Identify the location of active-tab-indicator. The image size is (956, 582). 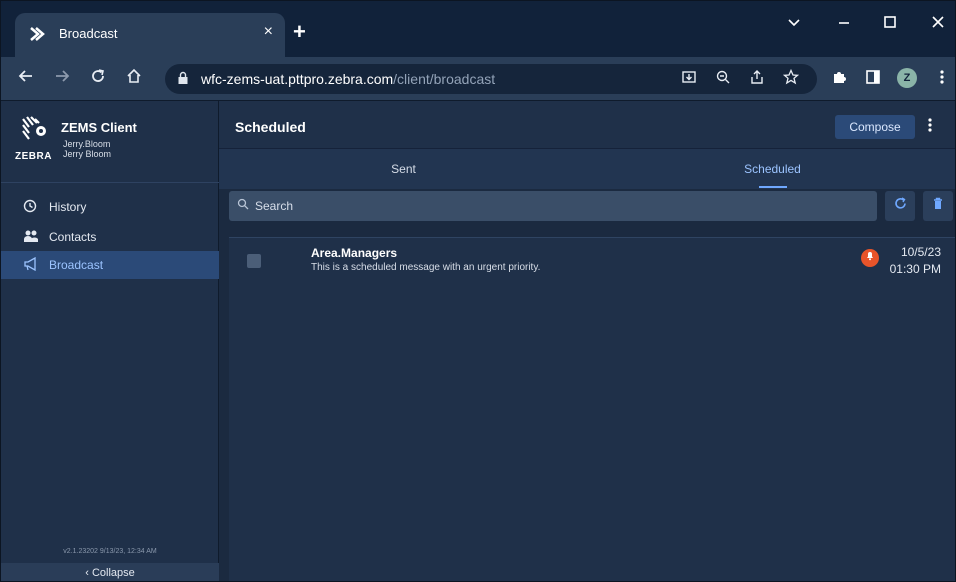
(773, 187).